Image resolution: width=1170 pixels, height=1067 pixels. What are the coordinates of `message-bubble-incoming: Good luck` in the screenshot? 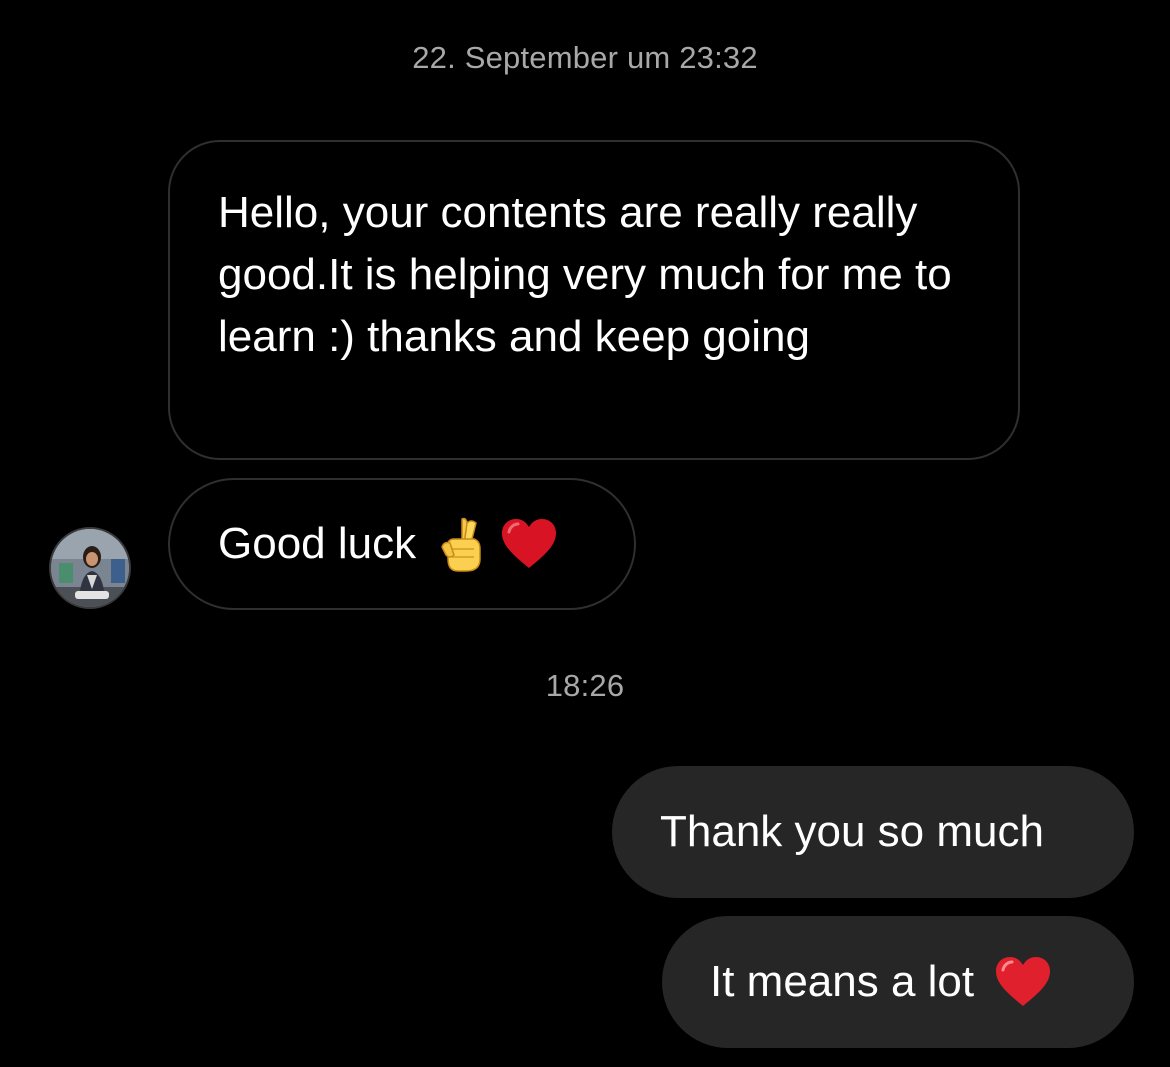 It's located at (402, 544).